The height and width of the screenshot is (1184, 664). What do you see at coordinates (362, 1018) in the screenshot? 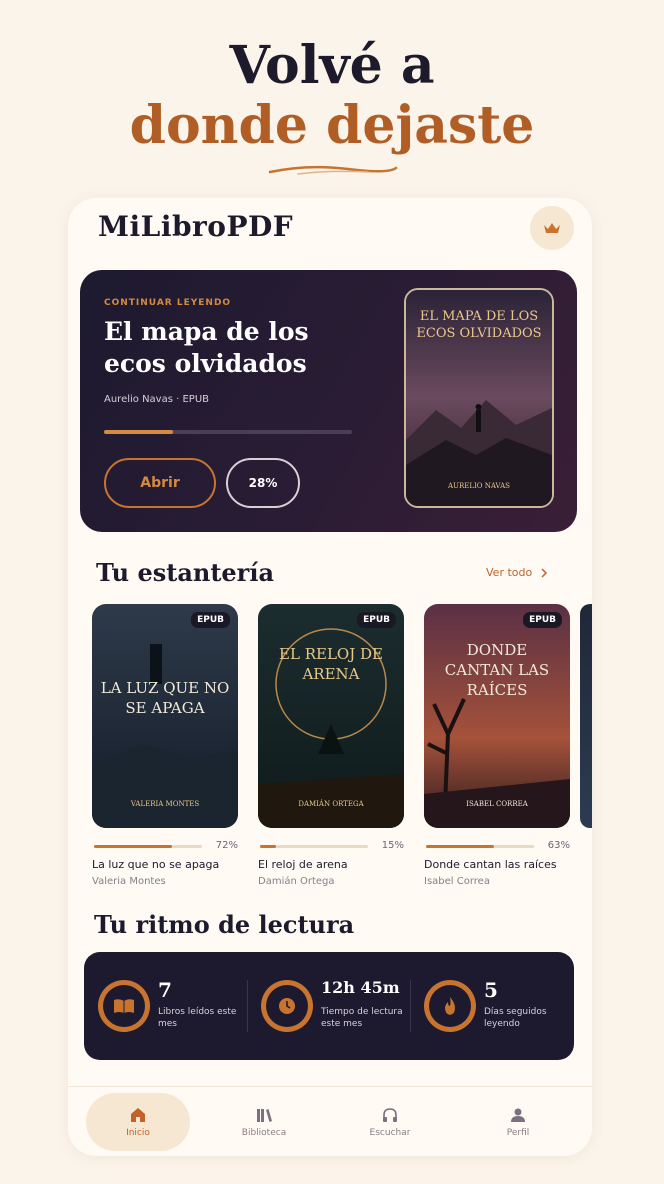
I see `stat-label: Tiempo de lectura este mes` at bounding box center [362, 1018].